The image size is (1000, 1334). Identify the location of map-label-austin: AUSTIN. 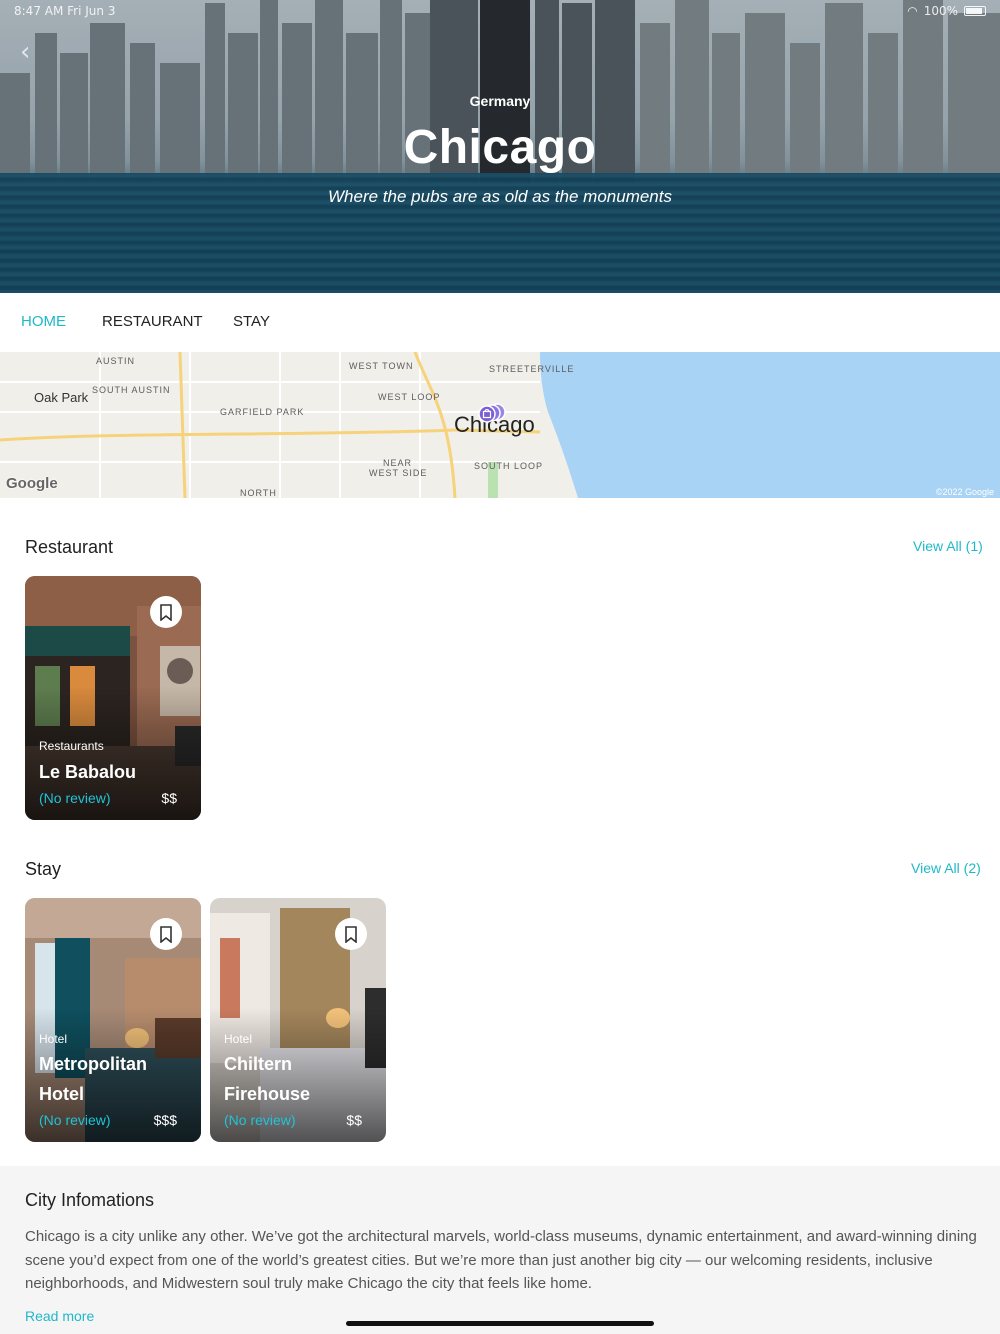
(116, 361).